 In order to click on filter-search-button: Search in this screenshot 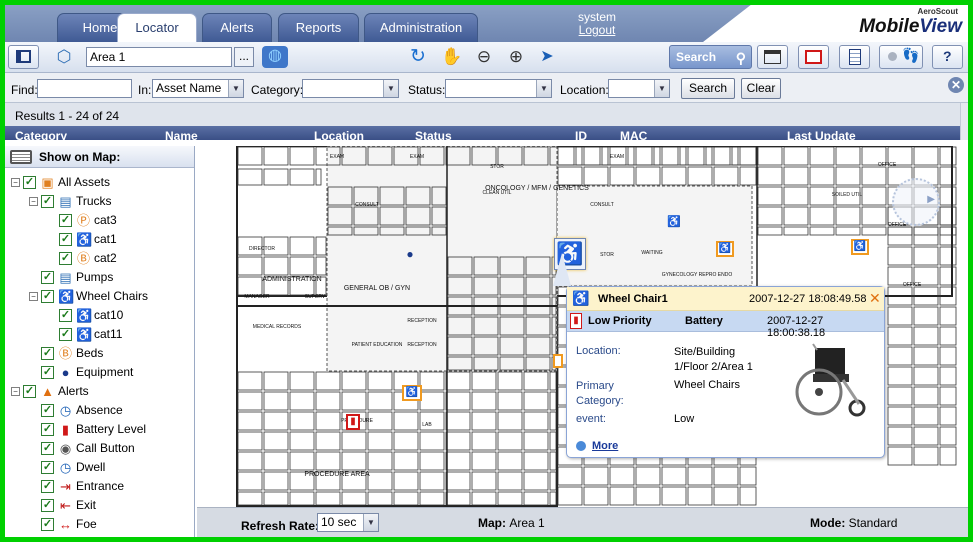, I will do `click(708, 88)`.